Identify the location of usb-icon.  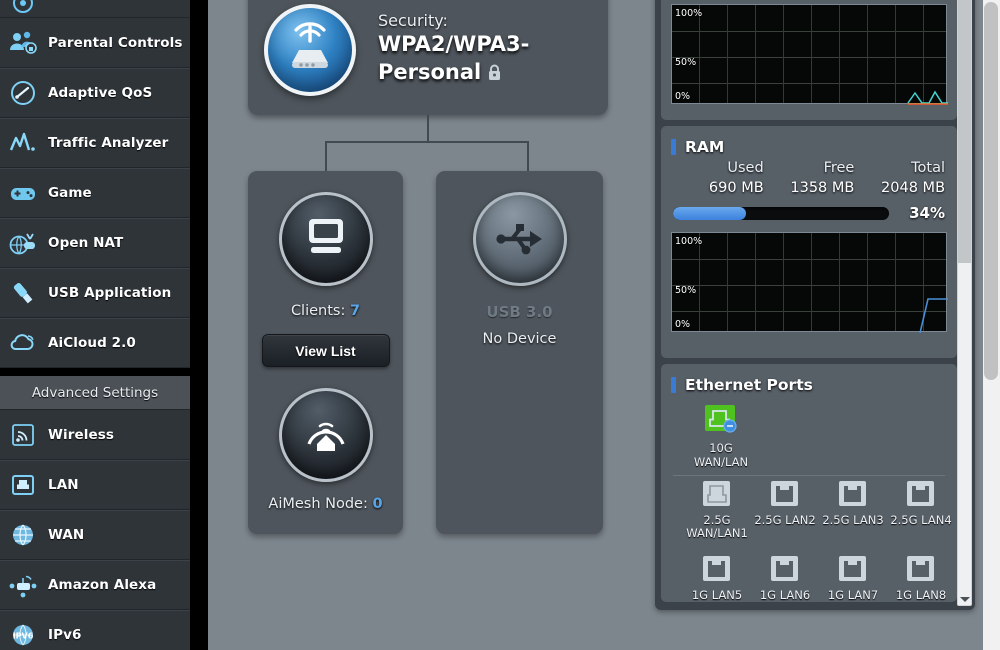
(519, 239).